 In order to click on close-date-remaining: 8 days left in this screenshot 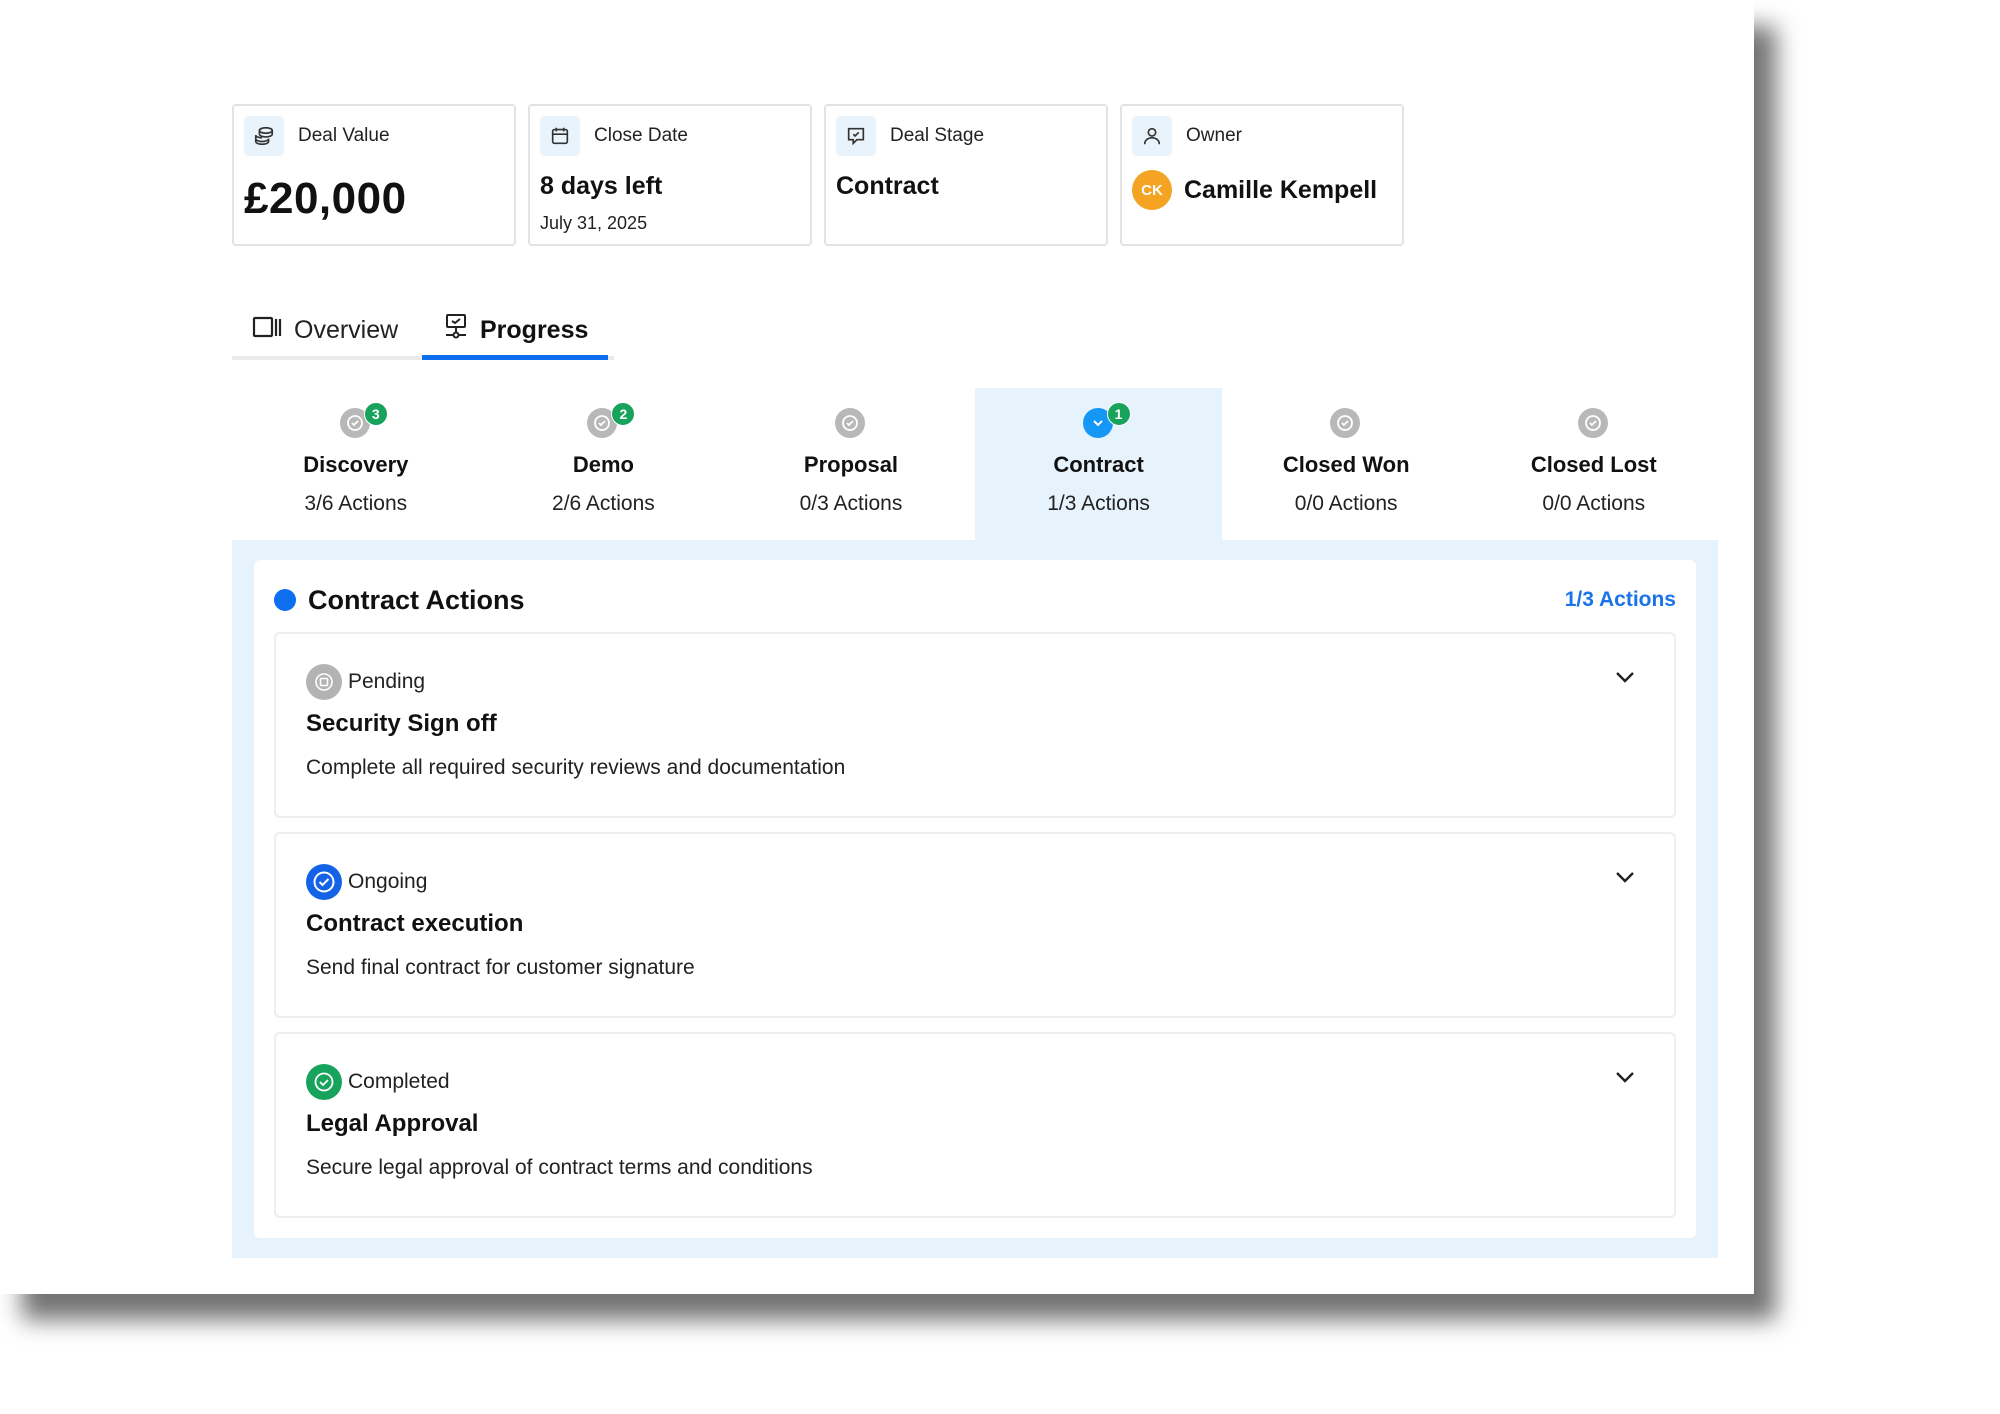, I will do `click(601, 186)`.